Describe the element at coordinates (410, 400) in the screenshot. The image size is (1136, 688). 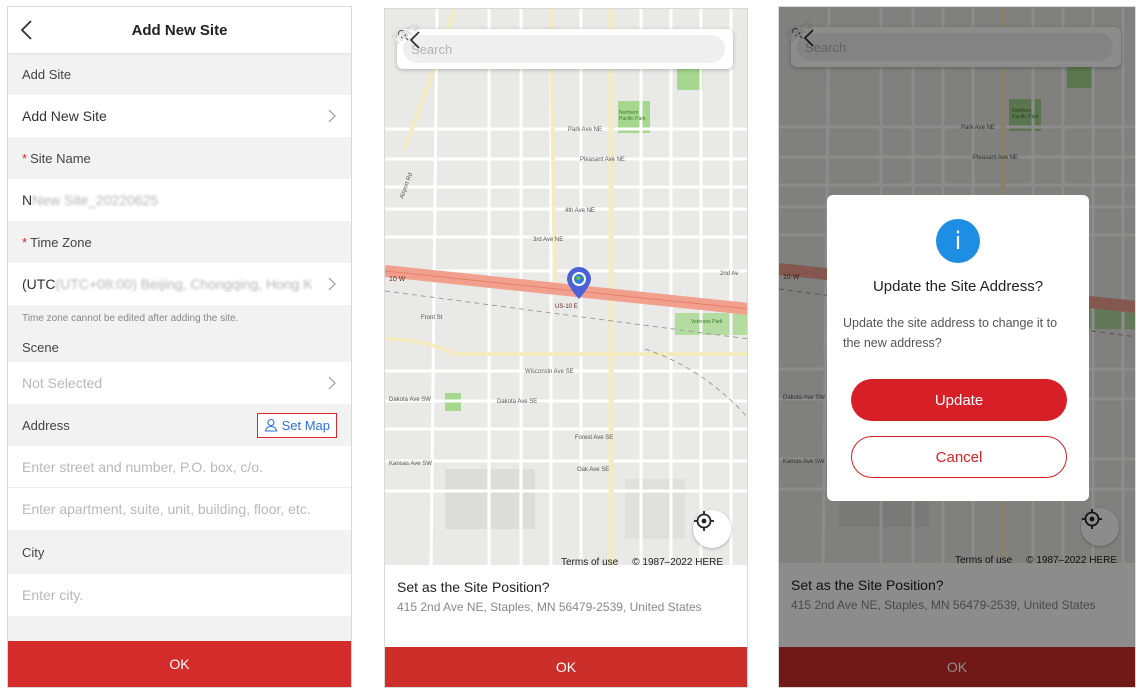
I see `svg-text: Dakota Ave SW` at that location.